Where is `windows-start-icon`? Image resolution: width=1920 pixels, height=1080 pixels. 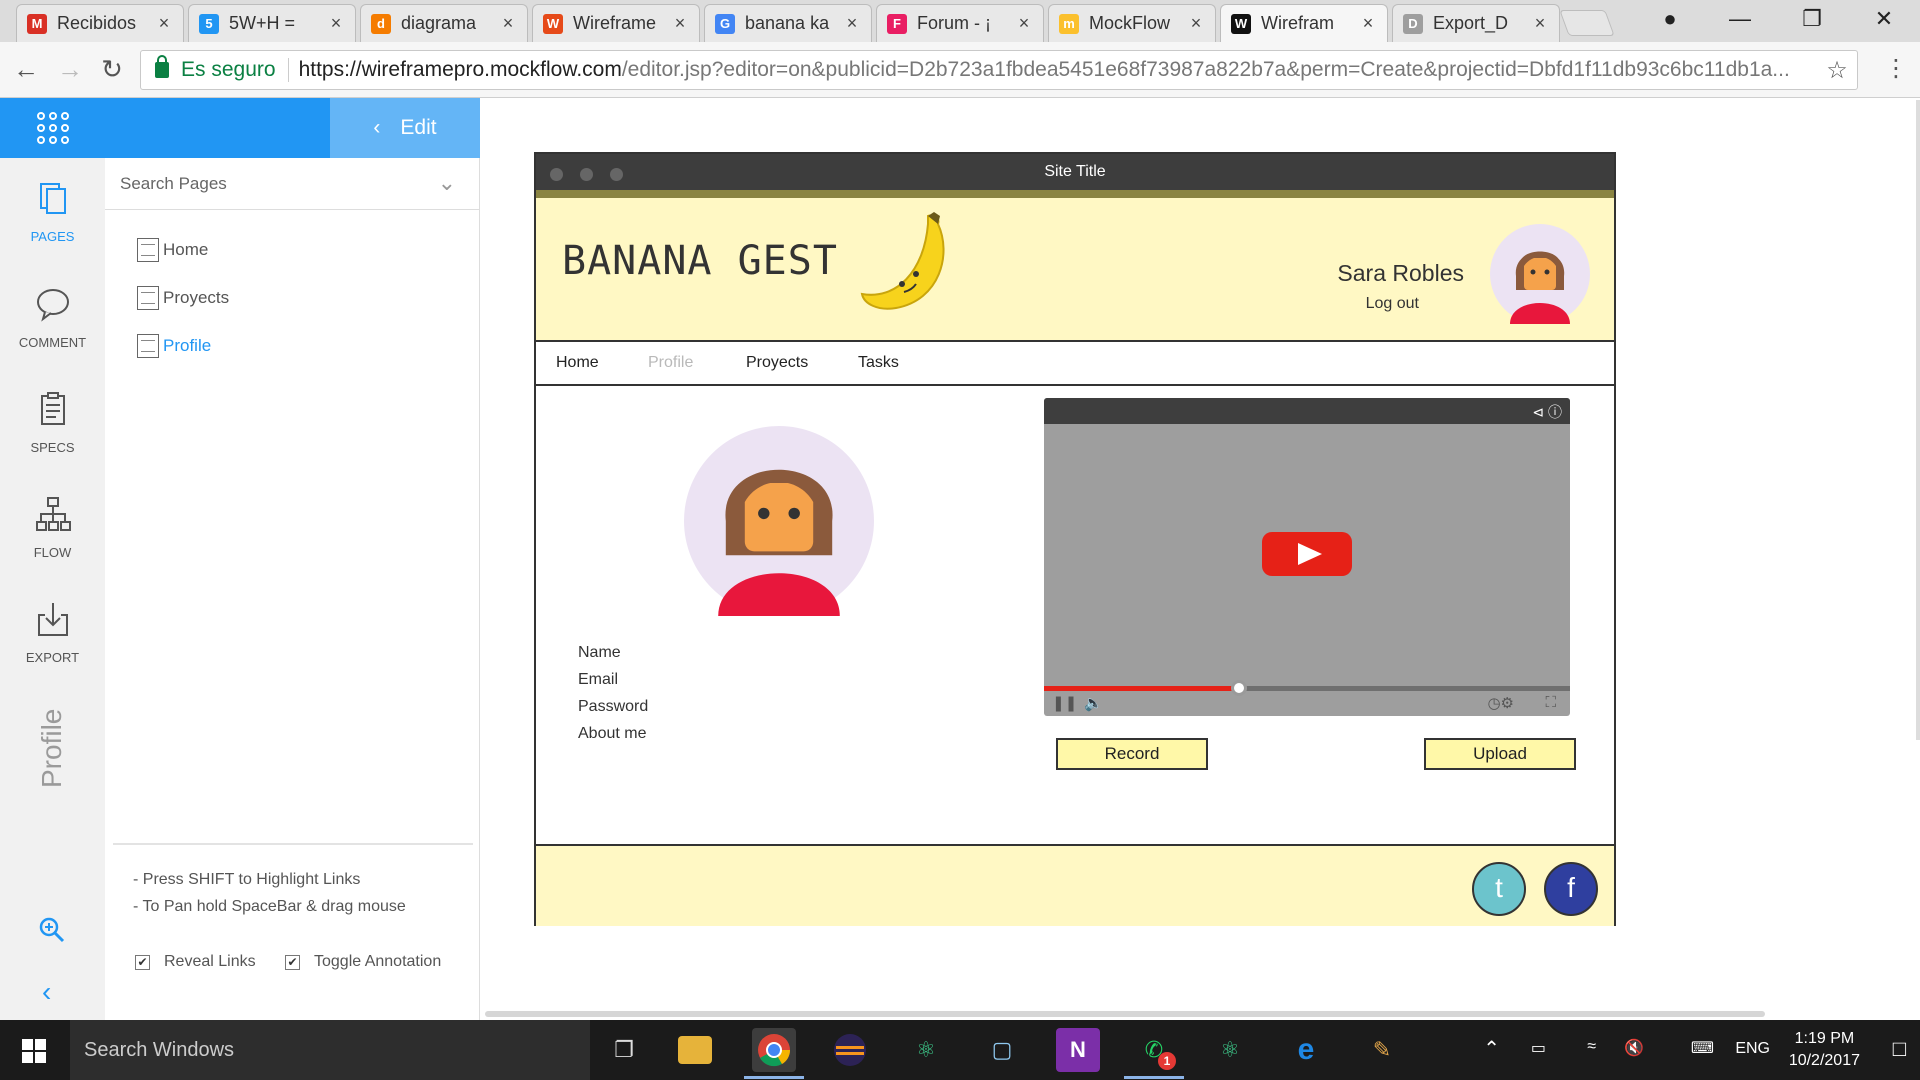 windows-start-icon is located at coordinates (34, 1051).